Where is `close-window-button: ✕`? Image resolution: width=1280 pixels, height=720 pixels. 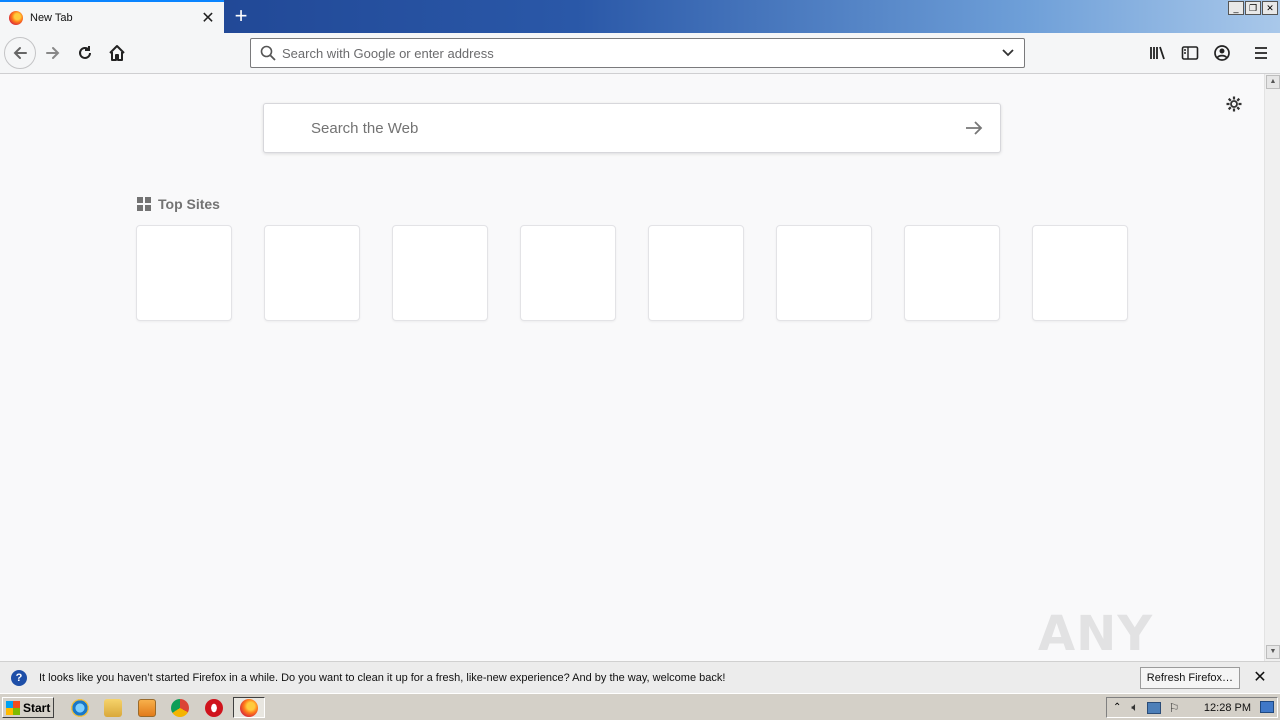 close-window-button: ✕ is located at coordinates (1270, 8).